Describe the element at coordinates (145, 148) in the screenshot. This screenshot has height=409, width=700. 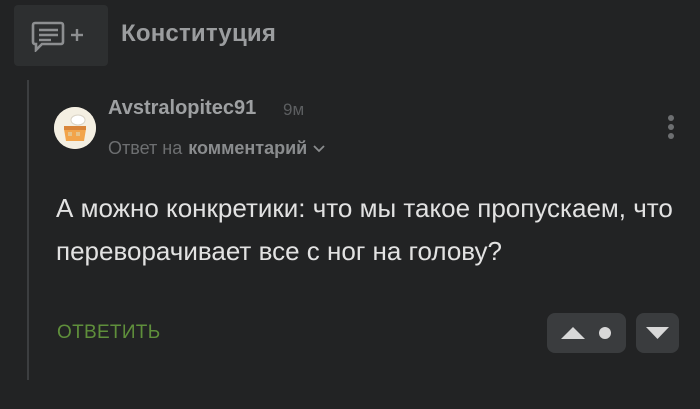
I see `reply-to-prefix: Ответ на` at that location.